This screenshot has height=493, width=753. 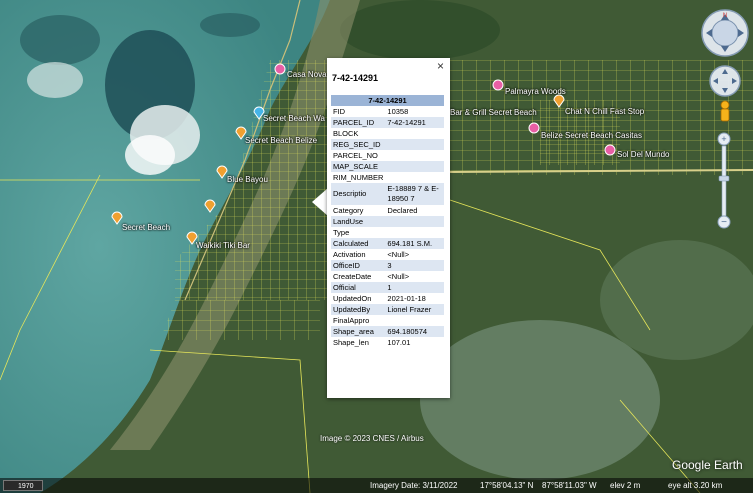 I want to click on field-name: Calculated, so click(x=358, y=243).